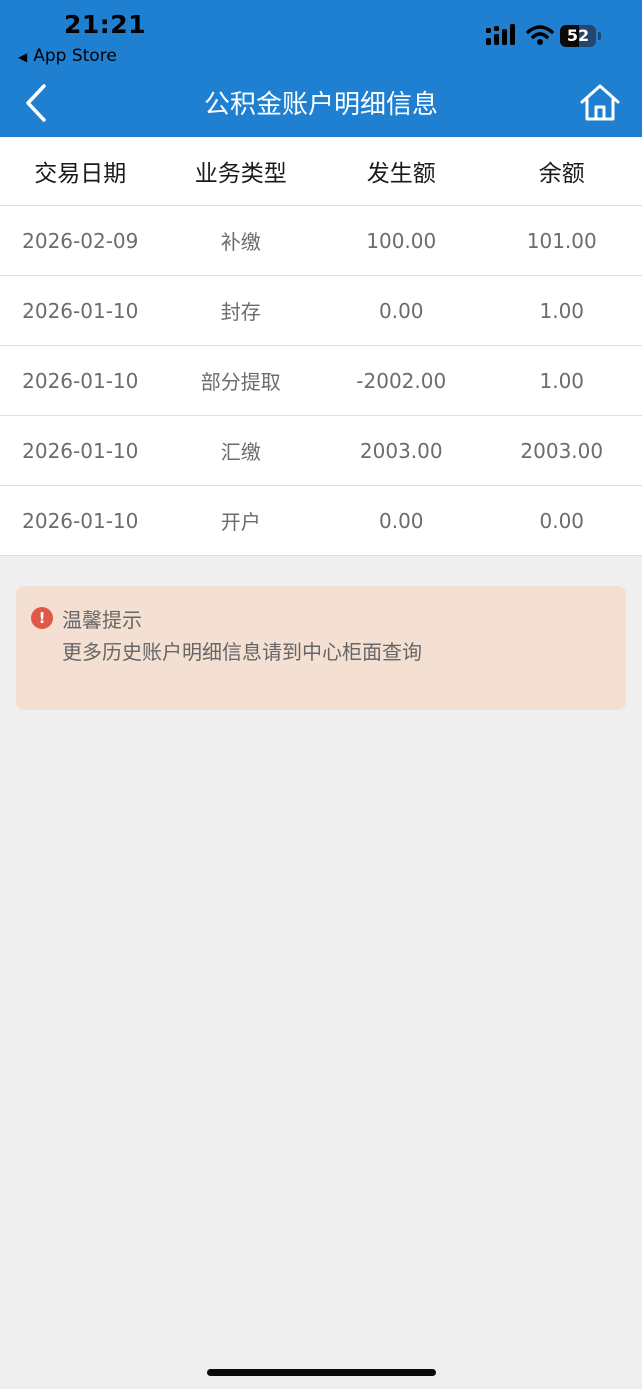 This screenshot has height=1389, width=642. I want to click on cell-type: 开户, so click(240, 522).